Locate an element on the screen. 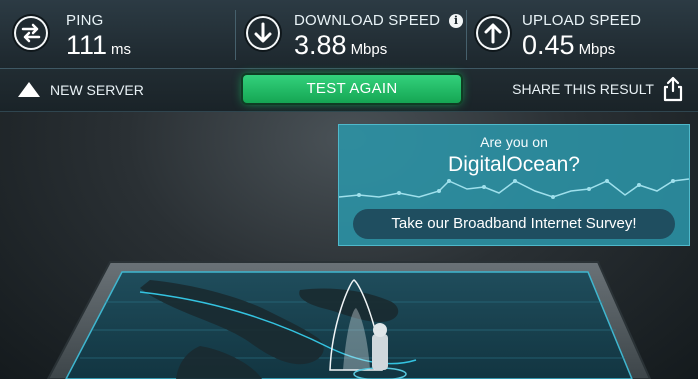  test-again-button: TEST AGAIN is located at coordinates (352, 89).